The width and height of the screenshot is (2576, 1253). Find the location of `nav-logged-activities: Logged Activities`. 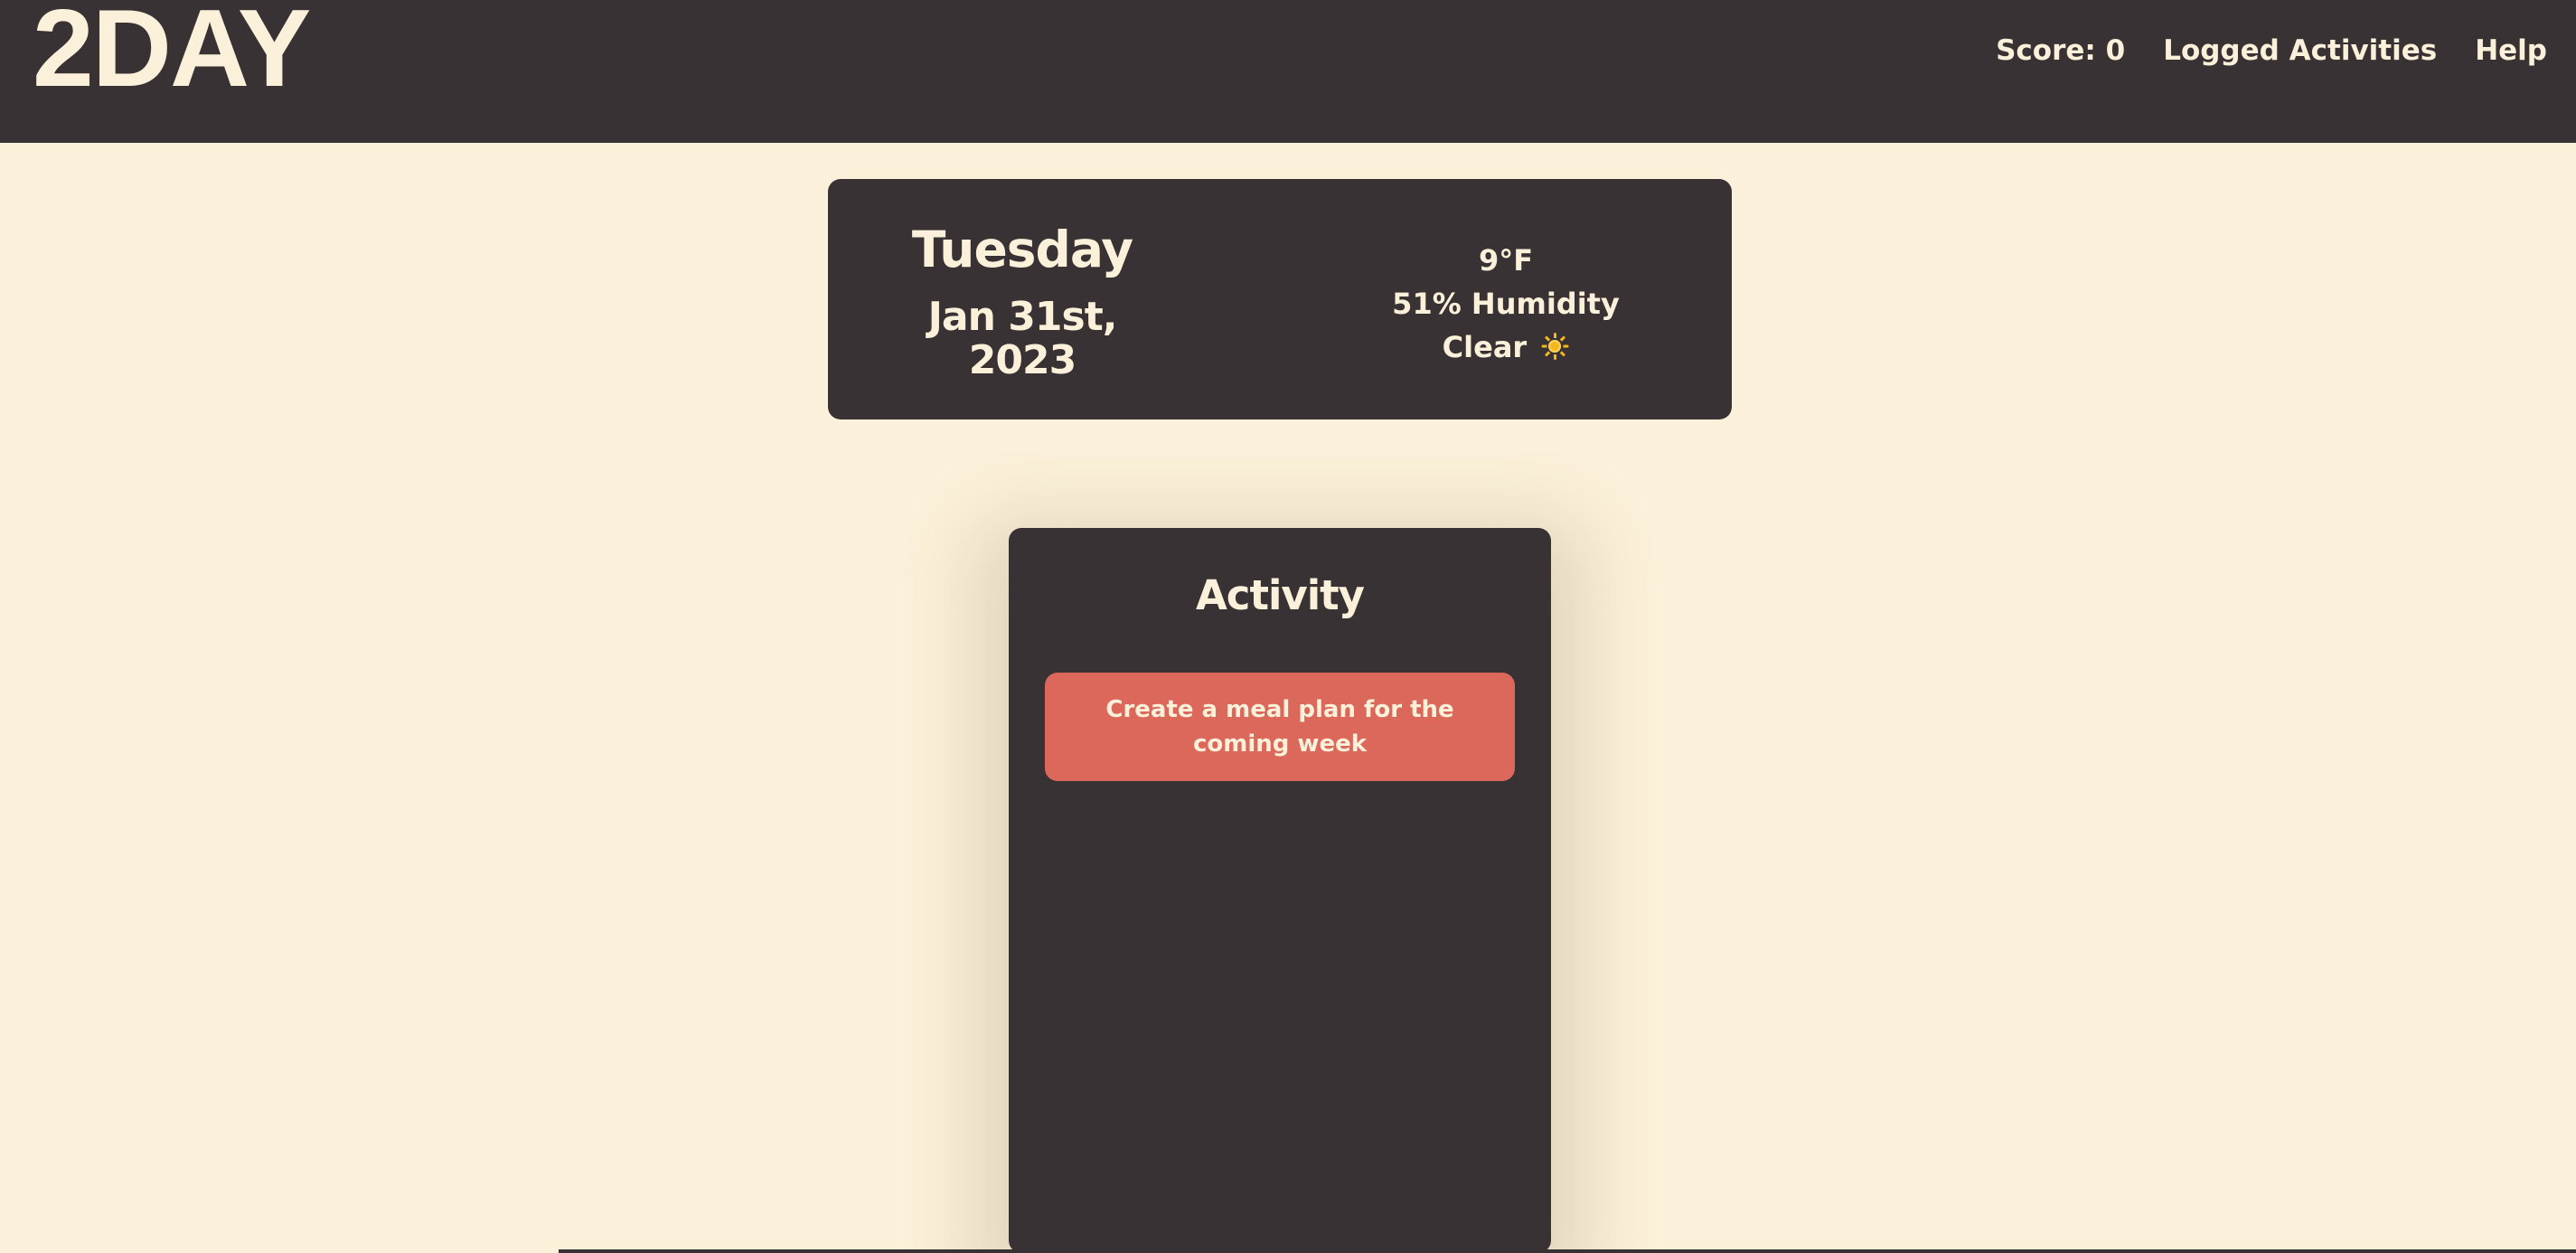

nav-logged-activities: Logged Activities is located at coordinates (2300, 51).